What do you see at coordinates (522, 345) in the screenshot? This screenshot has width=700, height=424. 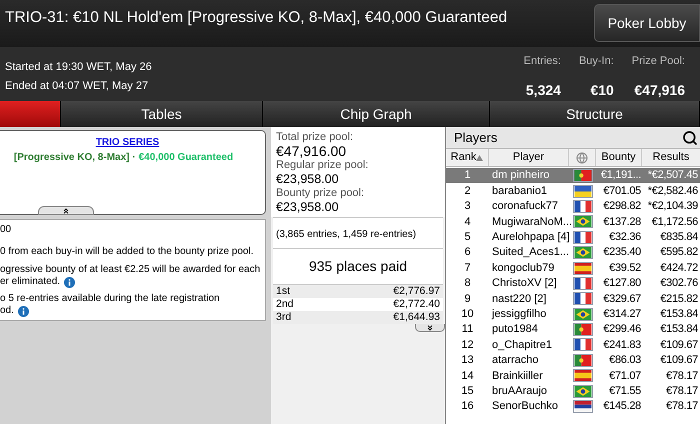 I see `player-name: o_Chapitre1` at bounding box center [522, 345].